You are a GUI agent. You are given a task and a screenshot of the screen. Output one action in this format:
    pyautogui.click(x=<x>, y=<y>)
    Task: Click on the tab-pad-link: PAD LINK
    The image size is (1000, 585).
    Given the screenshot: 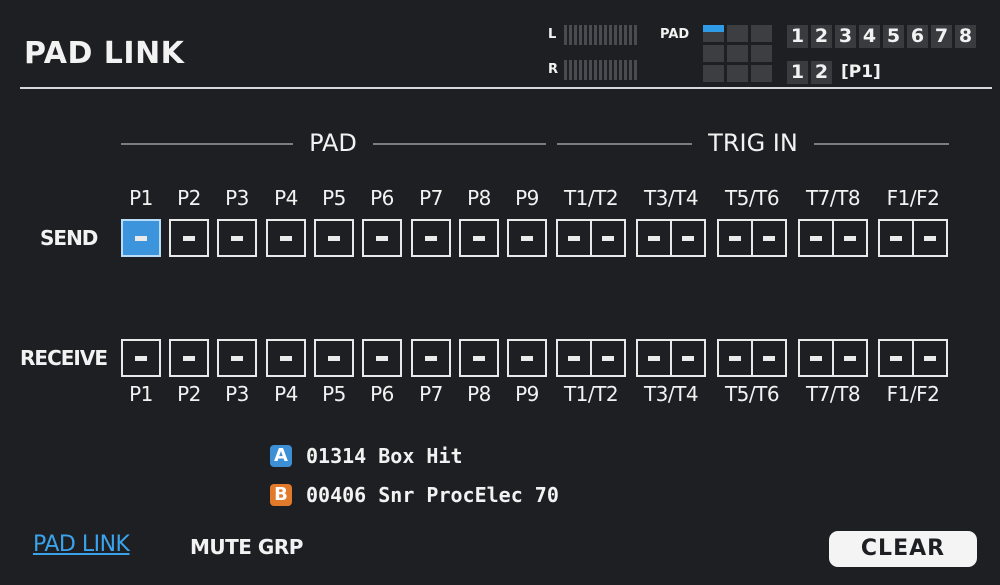 What is the action you would take?
    pyautogui.click(x=81, y=544)
    